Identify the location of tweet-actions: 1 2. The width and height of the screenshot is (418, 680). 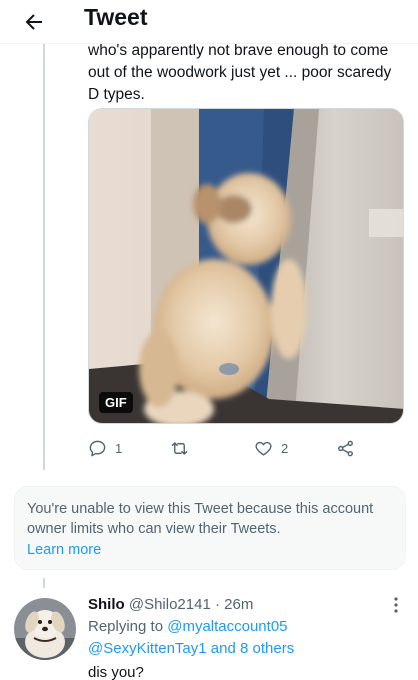
(228, 448).